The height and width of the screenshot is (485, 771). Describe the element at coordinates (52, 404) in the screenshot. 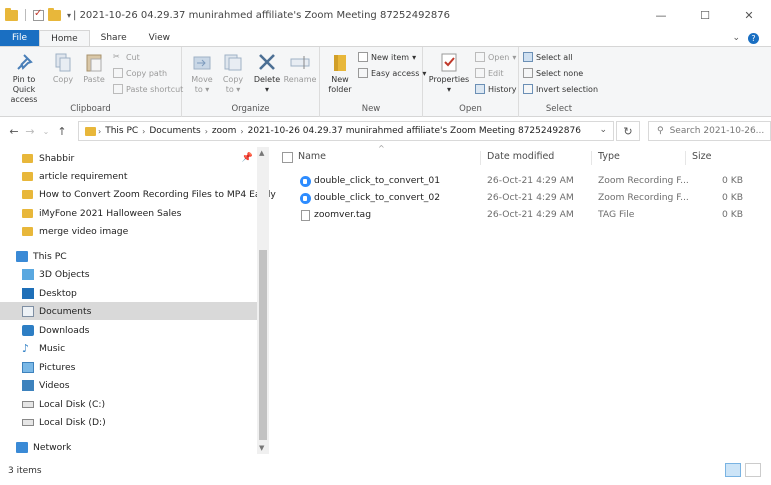

I see `nav-item-local-disk-c: Local Disk (C:)` at that location.